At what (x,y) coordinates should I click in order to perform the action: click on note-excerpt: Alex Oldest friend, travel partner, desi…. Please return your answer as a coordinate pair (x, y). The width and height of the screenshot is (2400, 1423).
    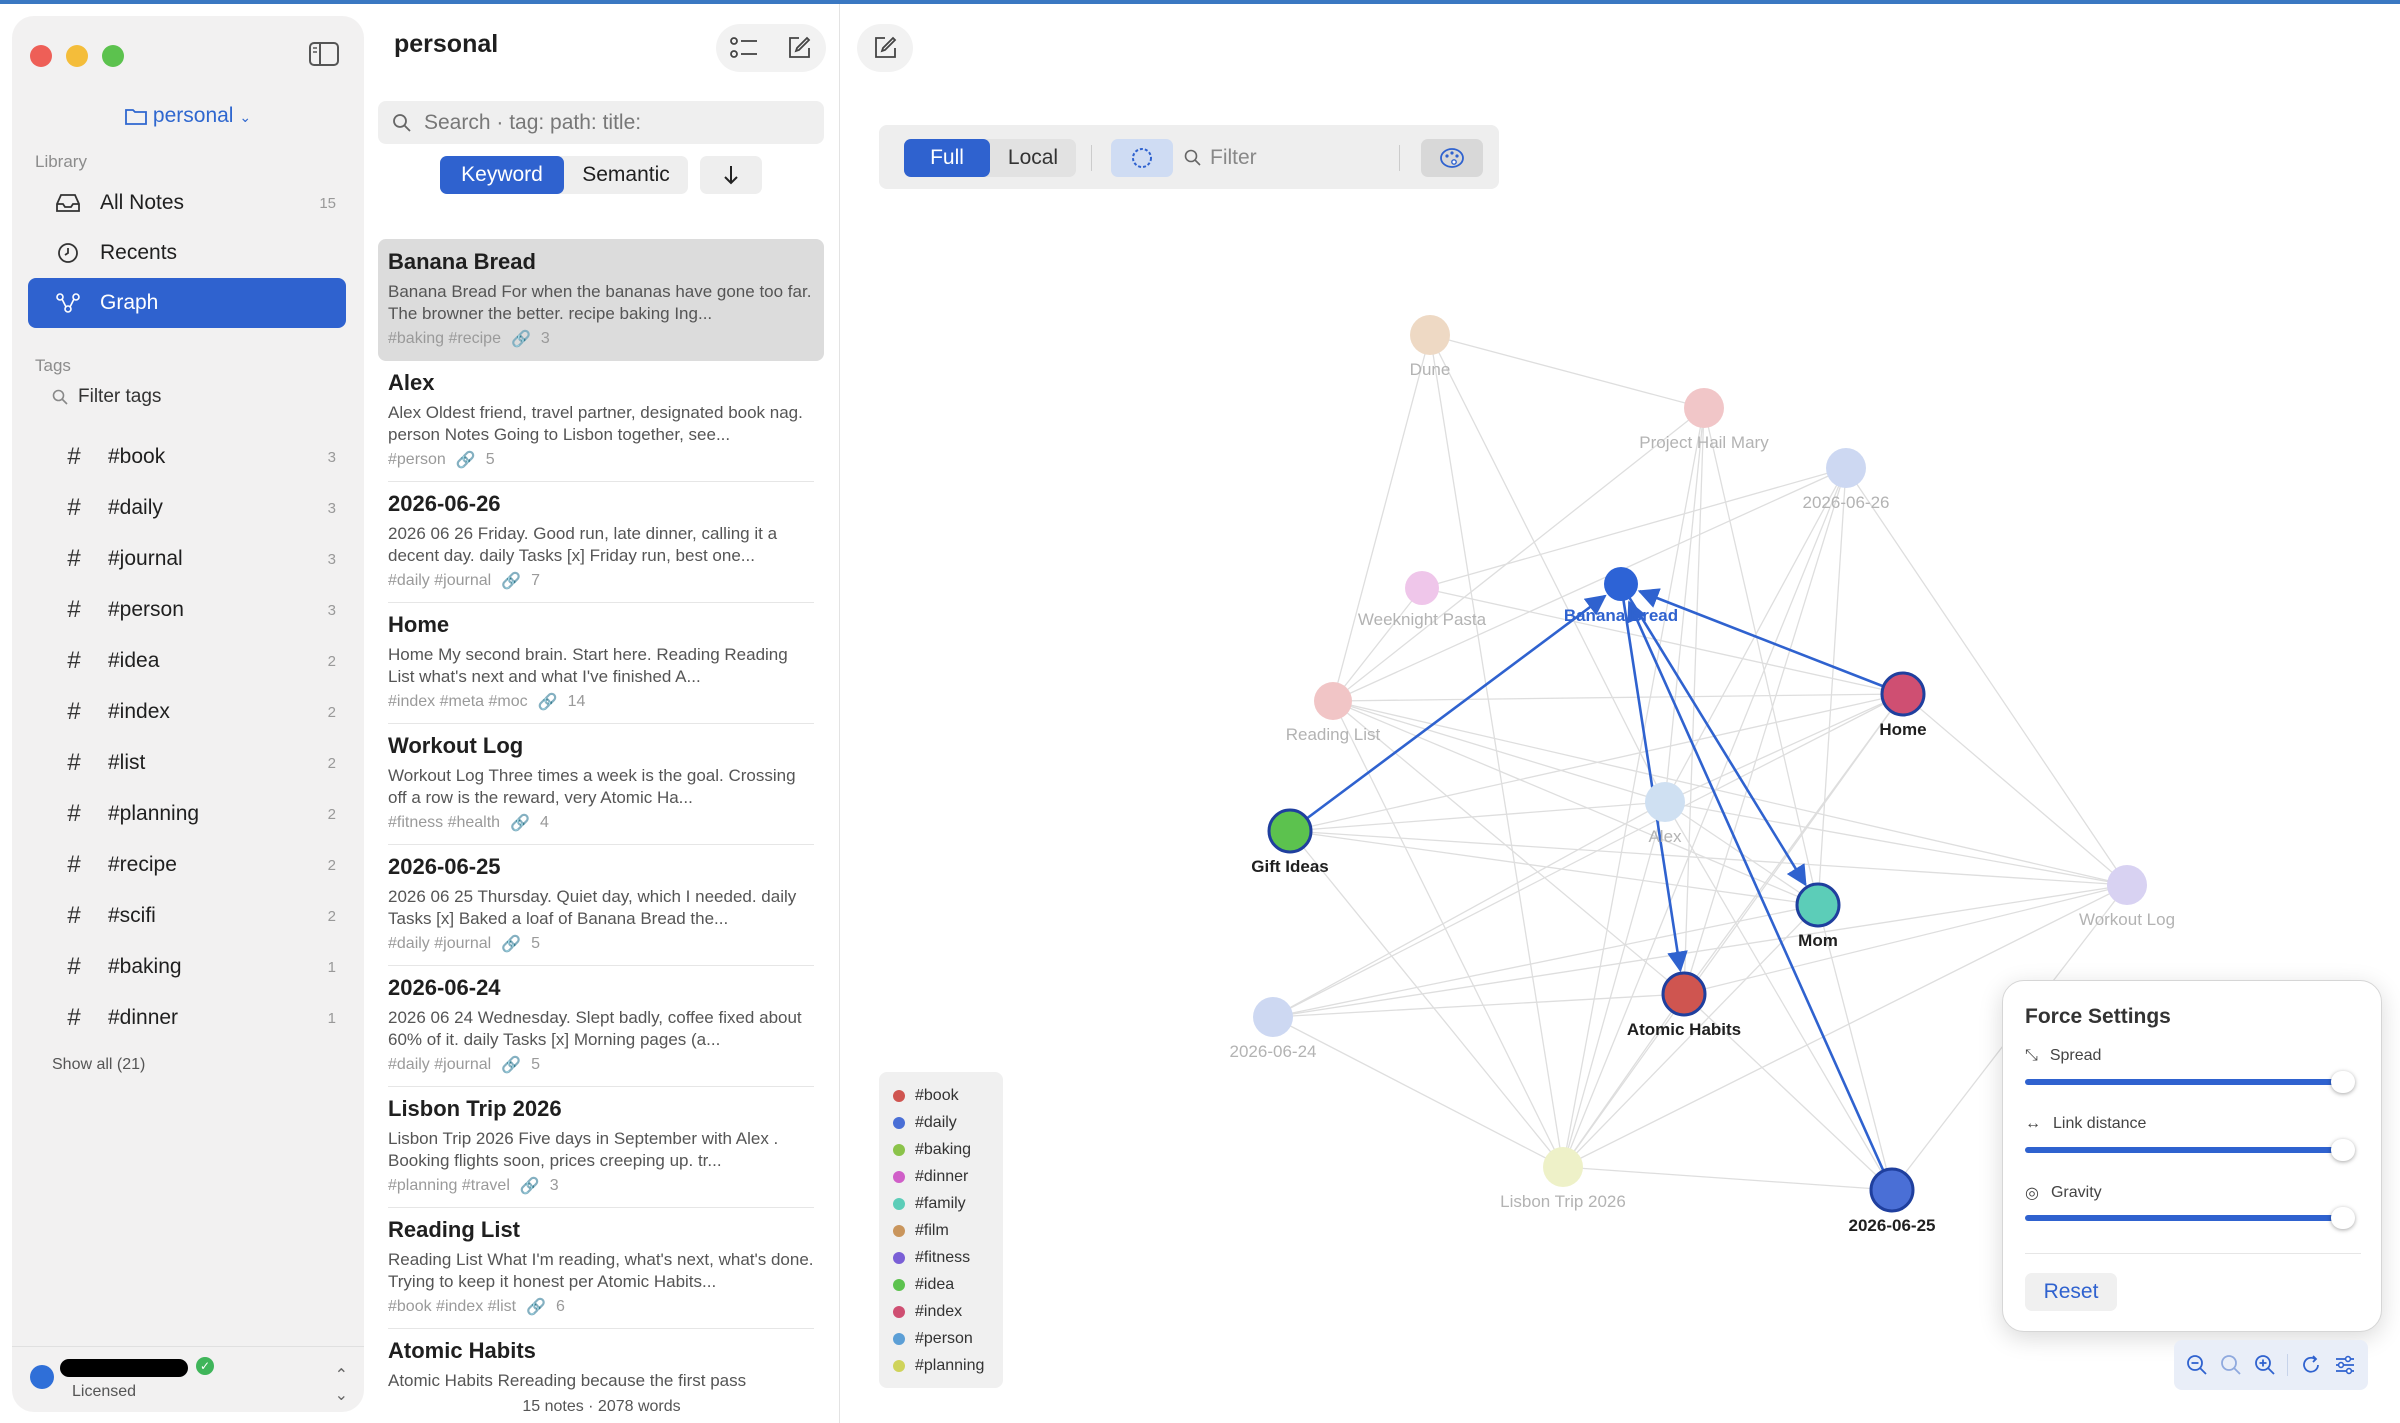
    Looking at the image, I should click on (595, 423).